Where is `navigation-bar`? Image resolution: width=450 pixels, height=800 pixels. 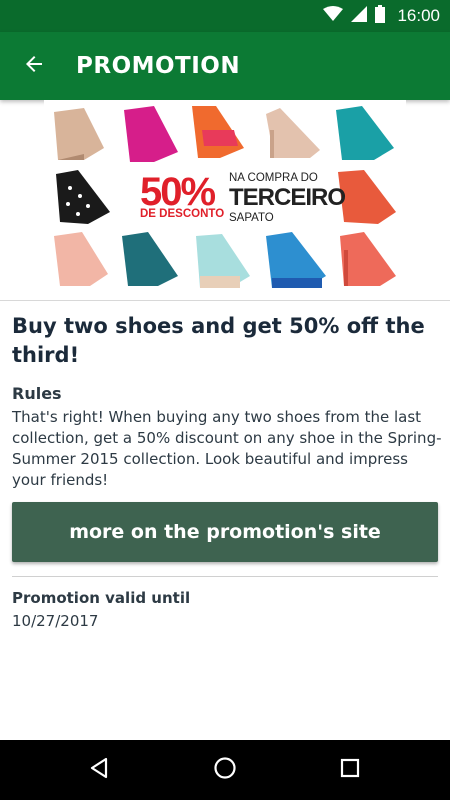 navigation-bar is located at coordinates (225, 770).